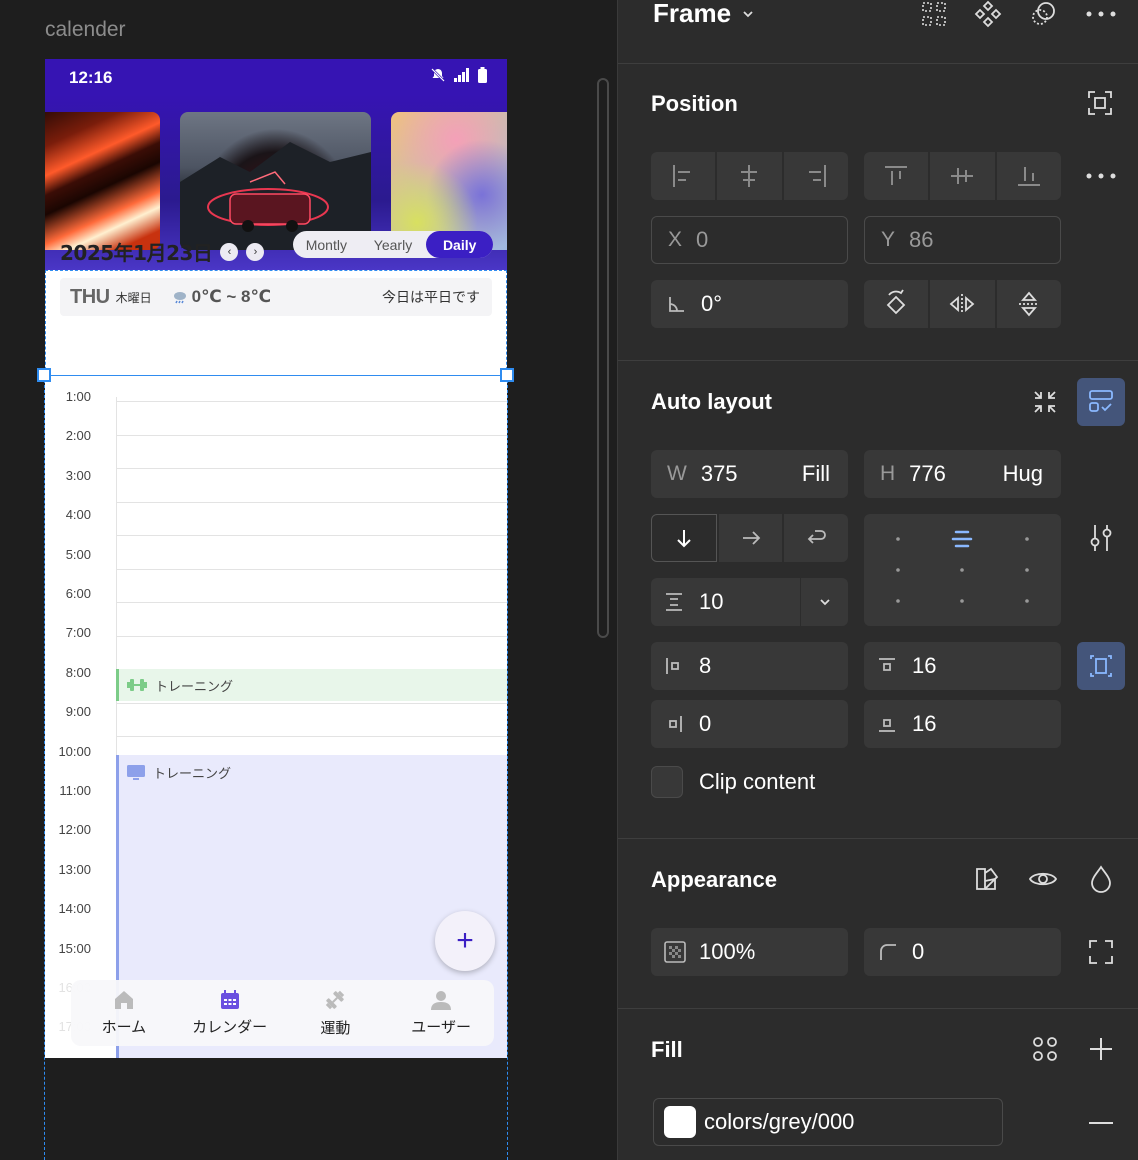  I want to click on alignment-matrix, so click(962, 570).